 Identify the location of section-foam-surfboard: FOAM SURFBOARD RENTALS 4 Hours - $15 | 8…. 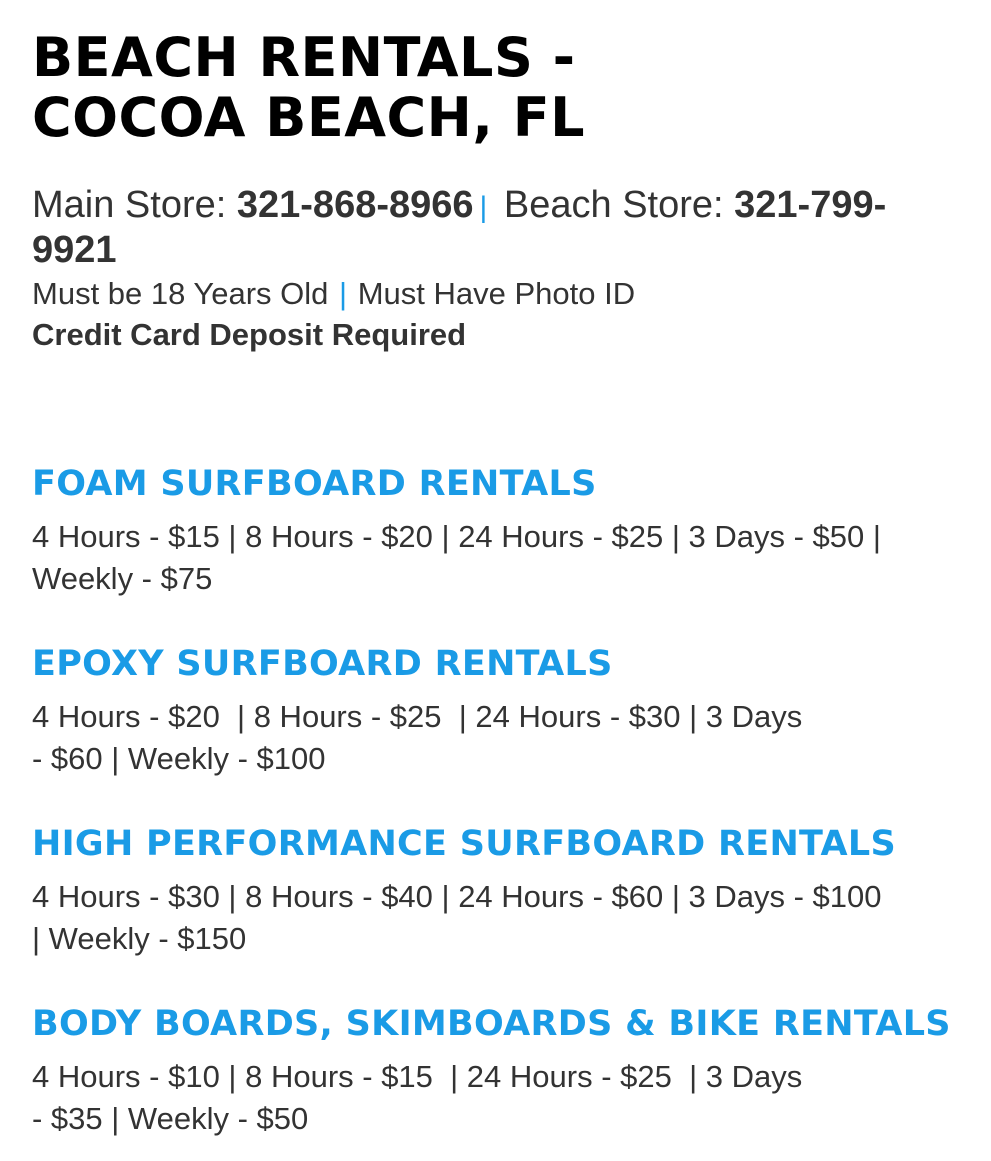
(497, 532).